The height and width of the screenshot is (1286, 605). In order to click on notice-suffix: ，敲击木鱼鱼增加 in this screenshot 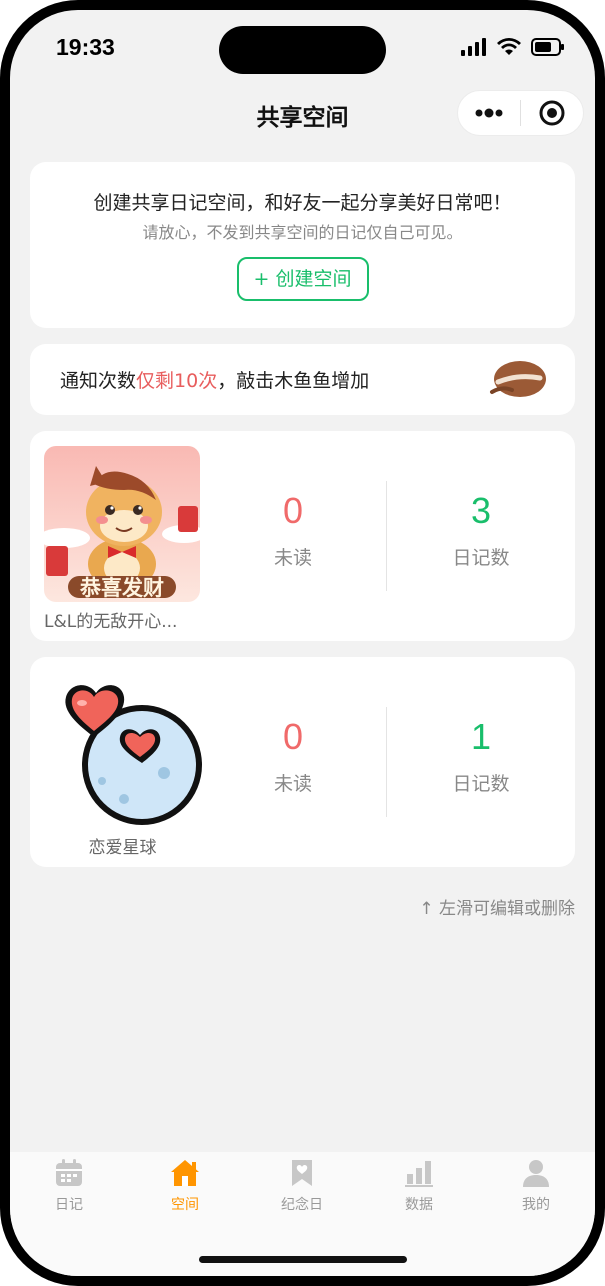, I will do `click(293, 381)`.